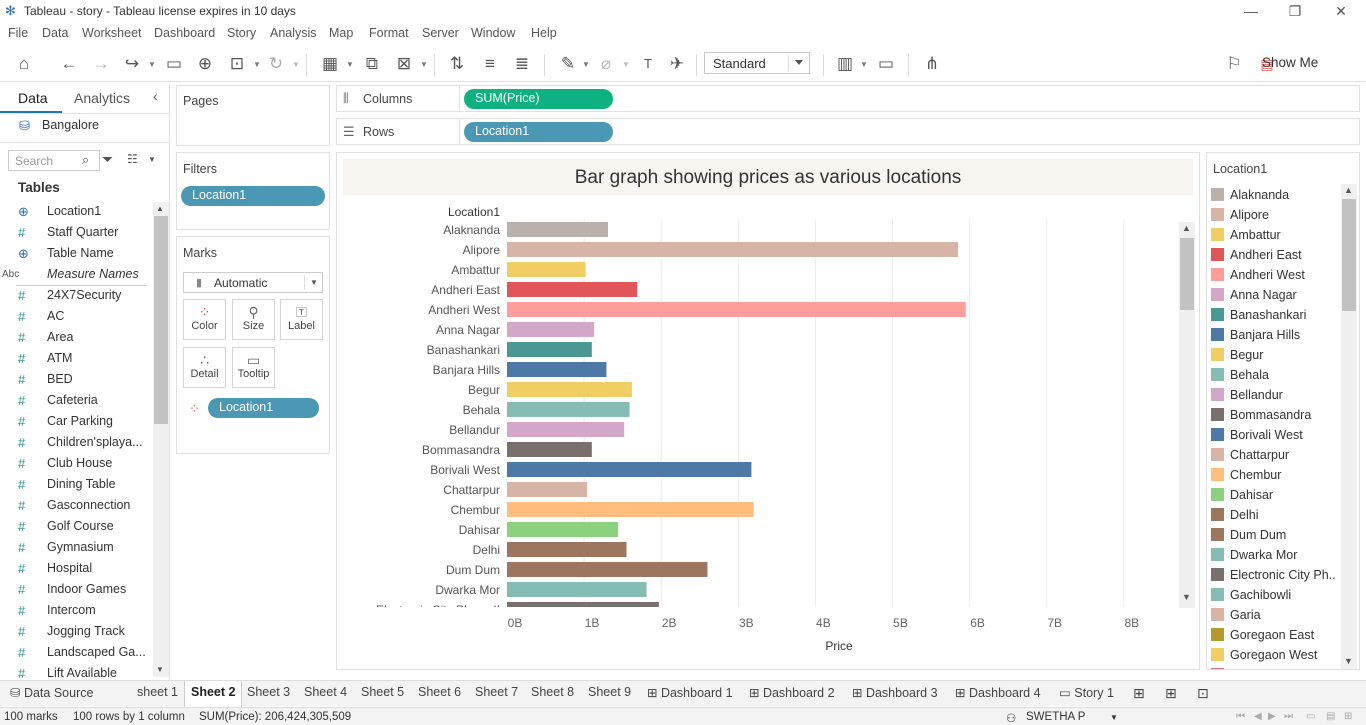  What do you see at coordinates (253, 115) in the screenshot?
I see `pages-card: Pages` at bounding box center [253, 115].